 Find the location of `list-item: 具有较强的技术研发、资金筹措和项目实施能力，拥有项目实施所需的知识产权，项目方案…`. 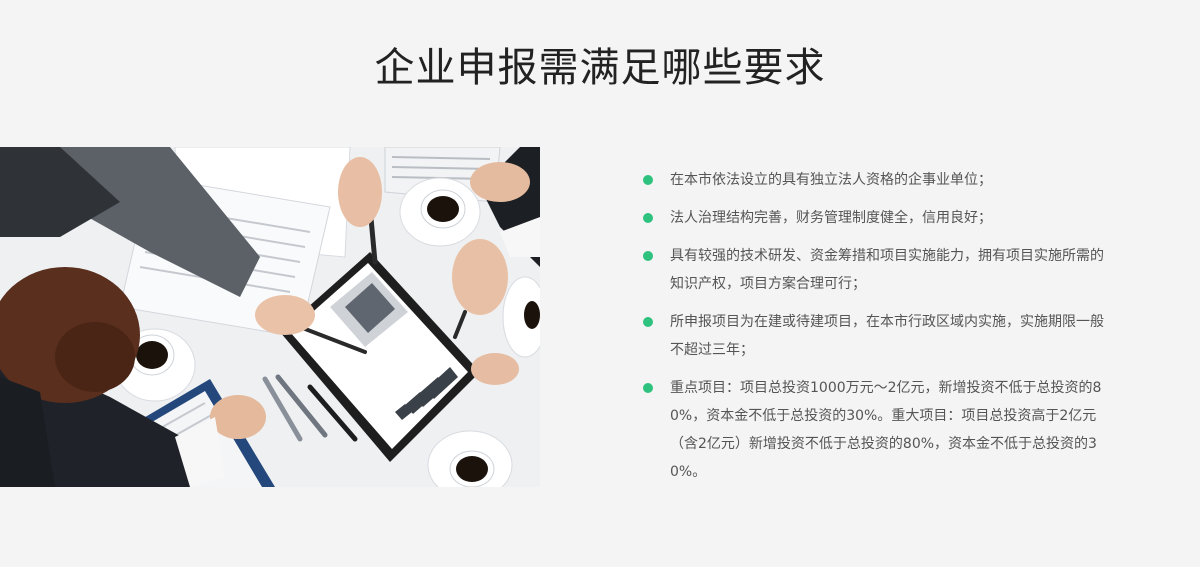

list-item: 具有较强的技术研发、资金筹措和项目实施能力，拥有项目实施所需的知识产权，项目方案… is located at coordinates (878, 270).